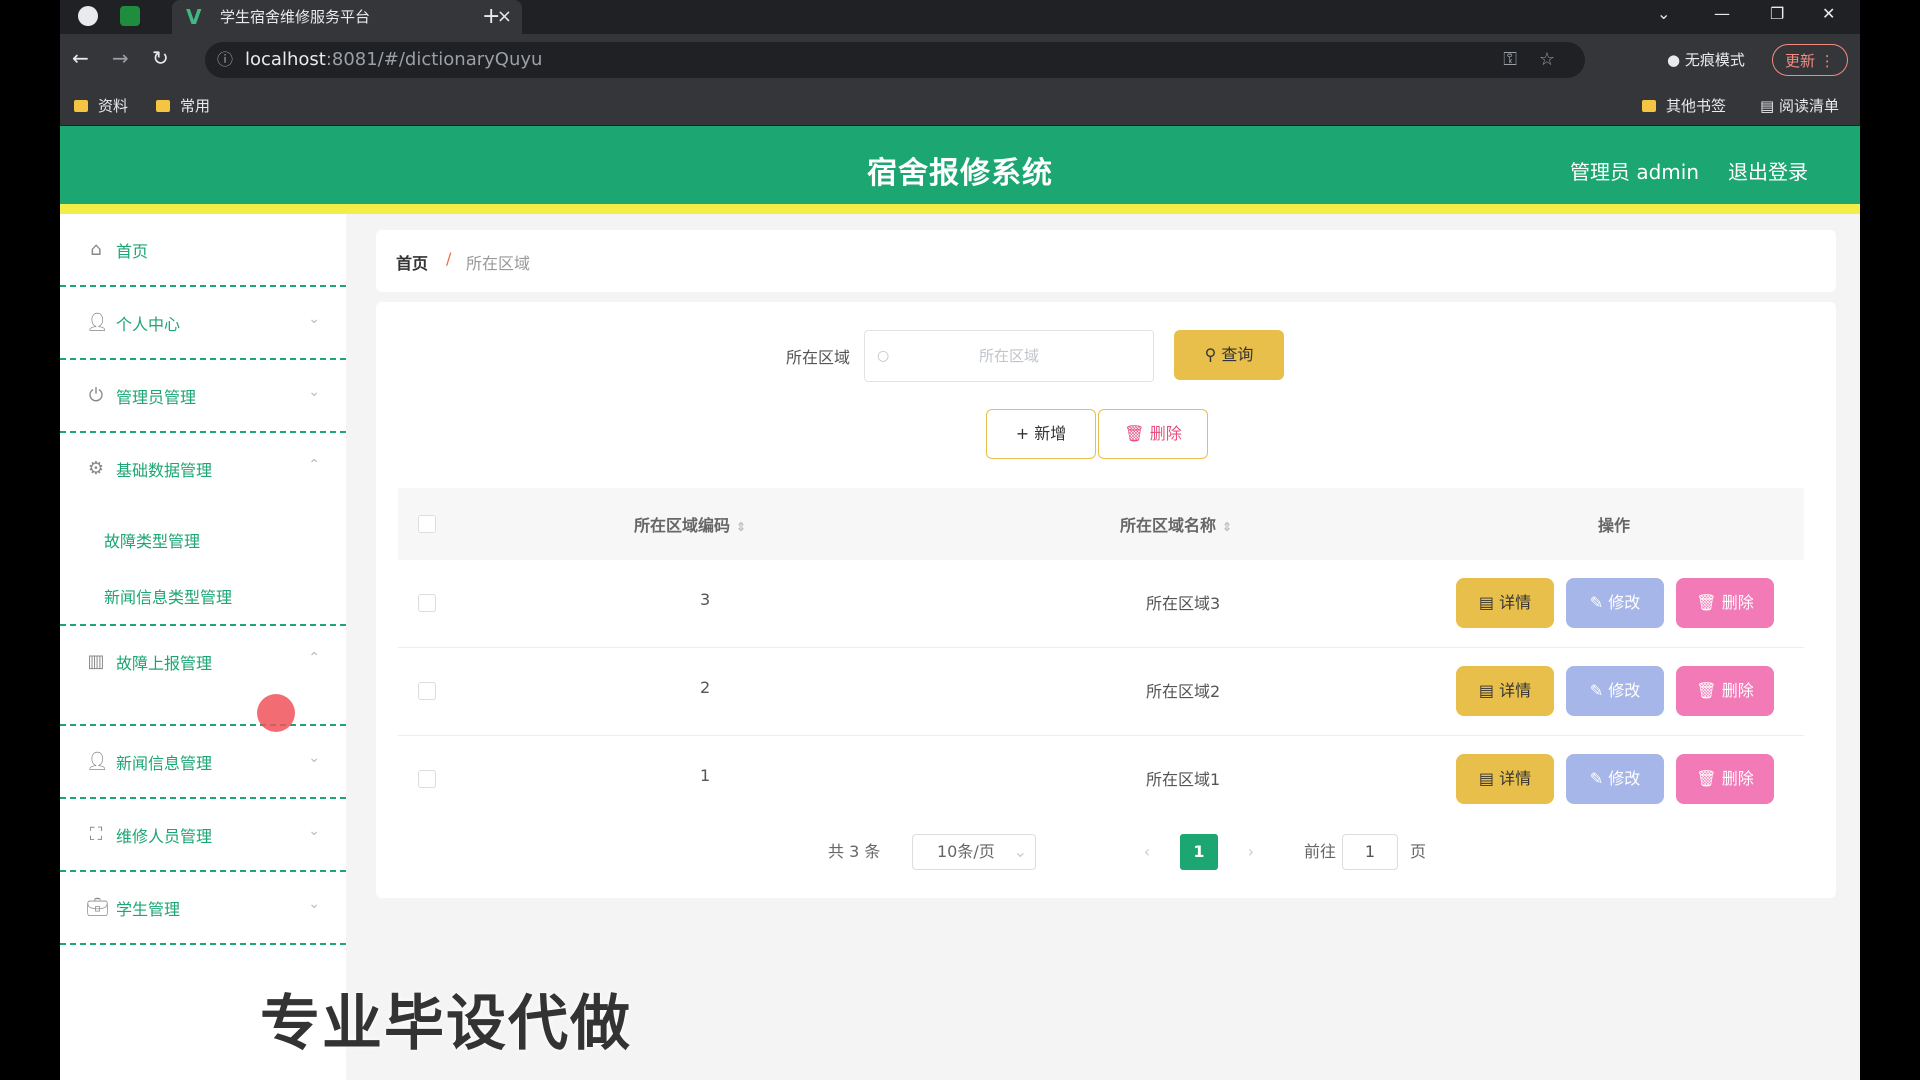 Image resolution: width=1920 pixels, height=1080 pixels. What do you see at coordinates (97, 907) in the screenshot?
I see `briefcase-icon: 💼︎` at bounding box center [97, 907].